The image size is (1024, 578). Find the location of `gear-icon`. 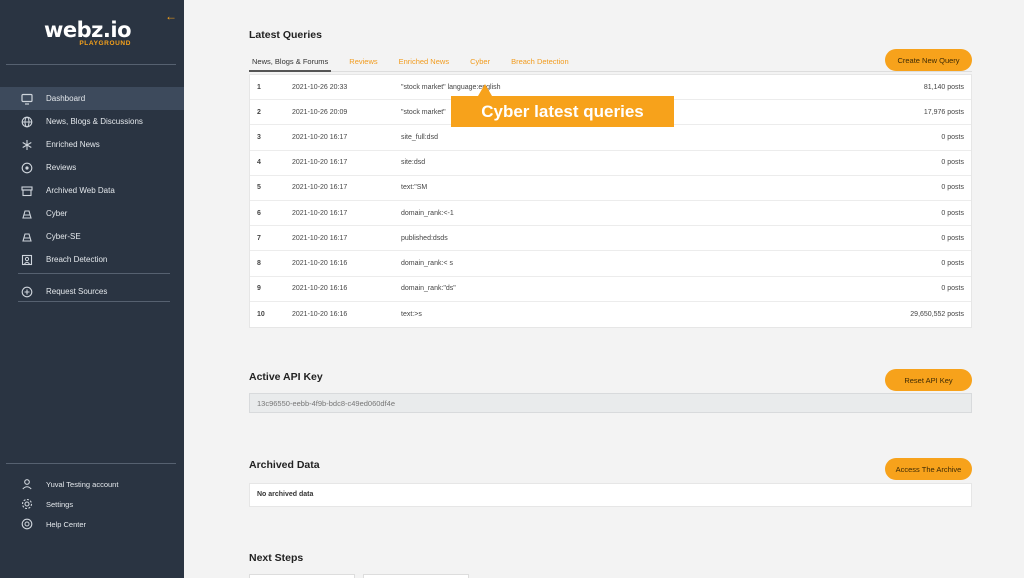

gear-icon is located at coordinates (27, 504).